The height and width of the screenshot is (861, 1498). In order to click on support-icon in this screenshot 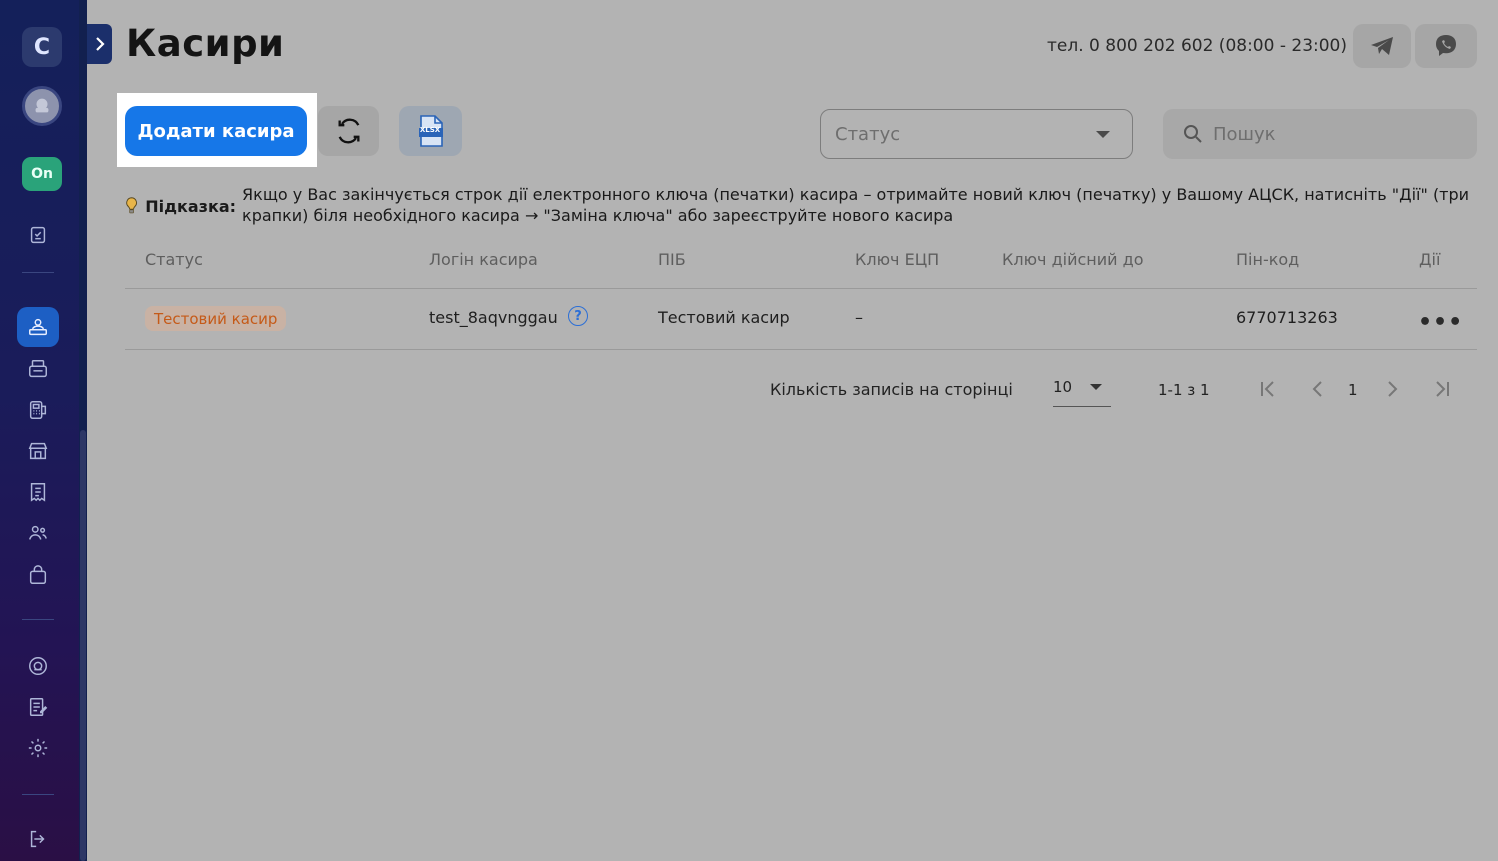, I will do `click(38, 666)`.